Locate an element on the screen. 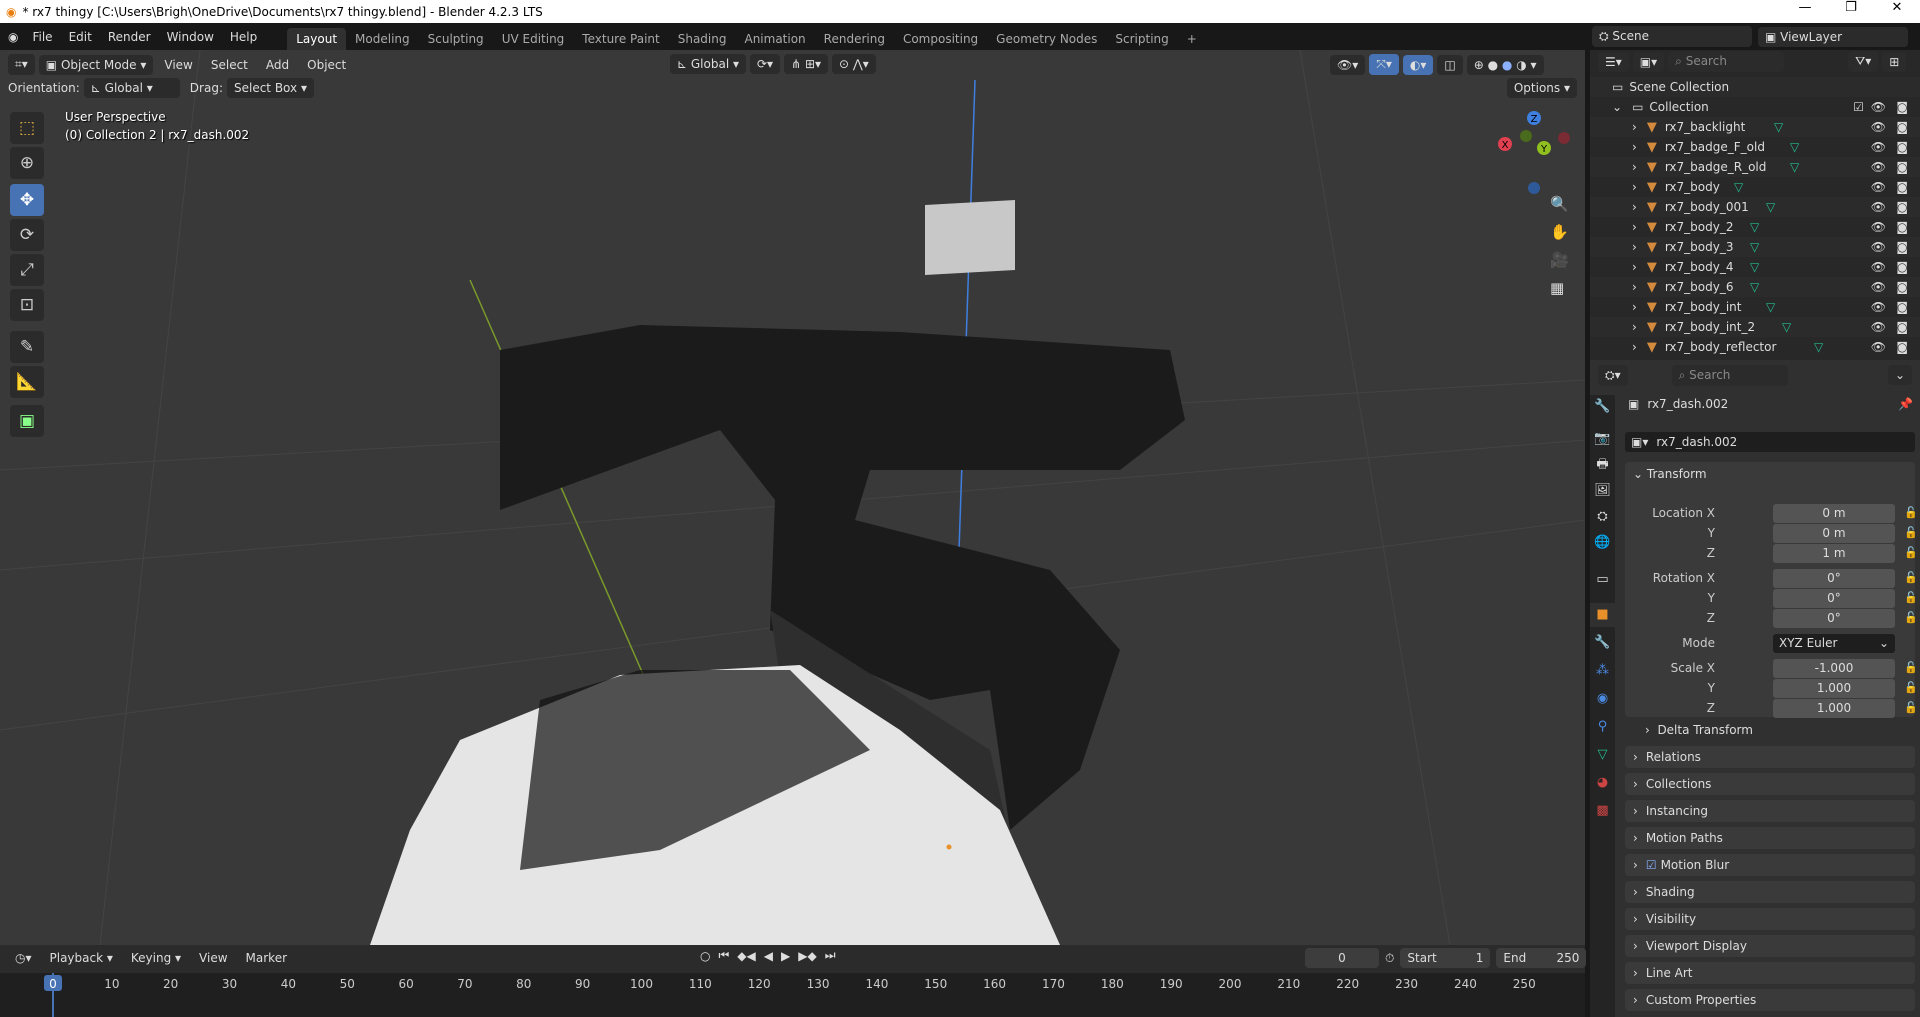 The image size is (1920, 1017). scale-y-field: 1.000 is located at coordinates (1834, 688).